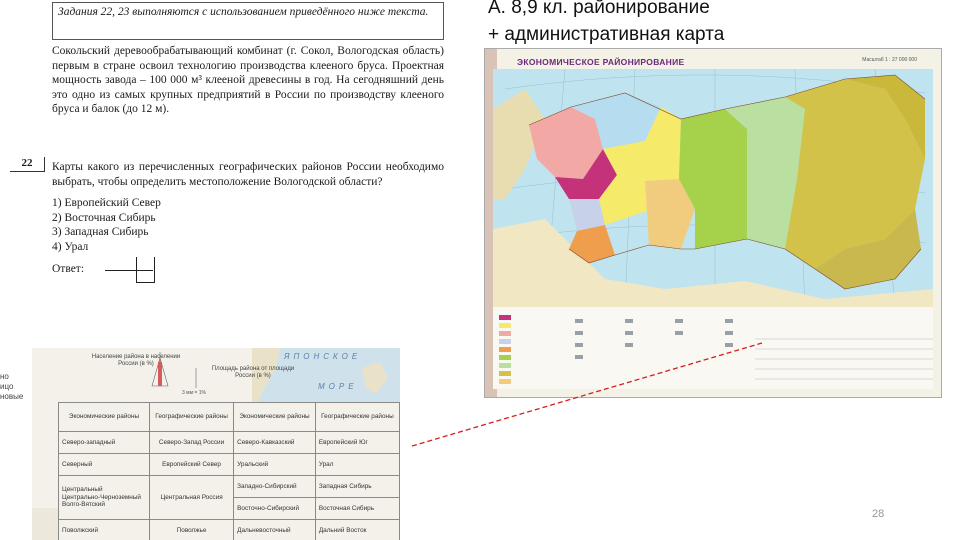 Image resolution: width=960 pixels, height=540 pixels. Describe the element at coordinates (7, 386) in the screenshot. I see `side-text-2: ицо` at that location.